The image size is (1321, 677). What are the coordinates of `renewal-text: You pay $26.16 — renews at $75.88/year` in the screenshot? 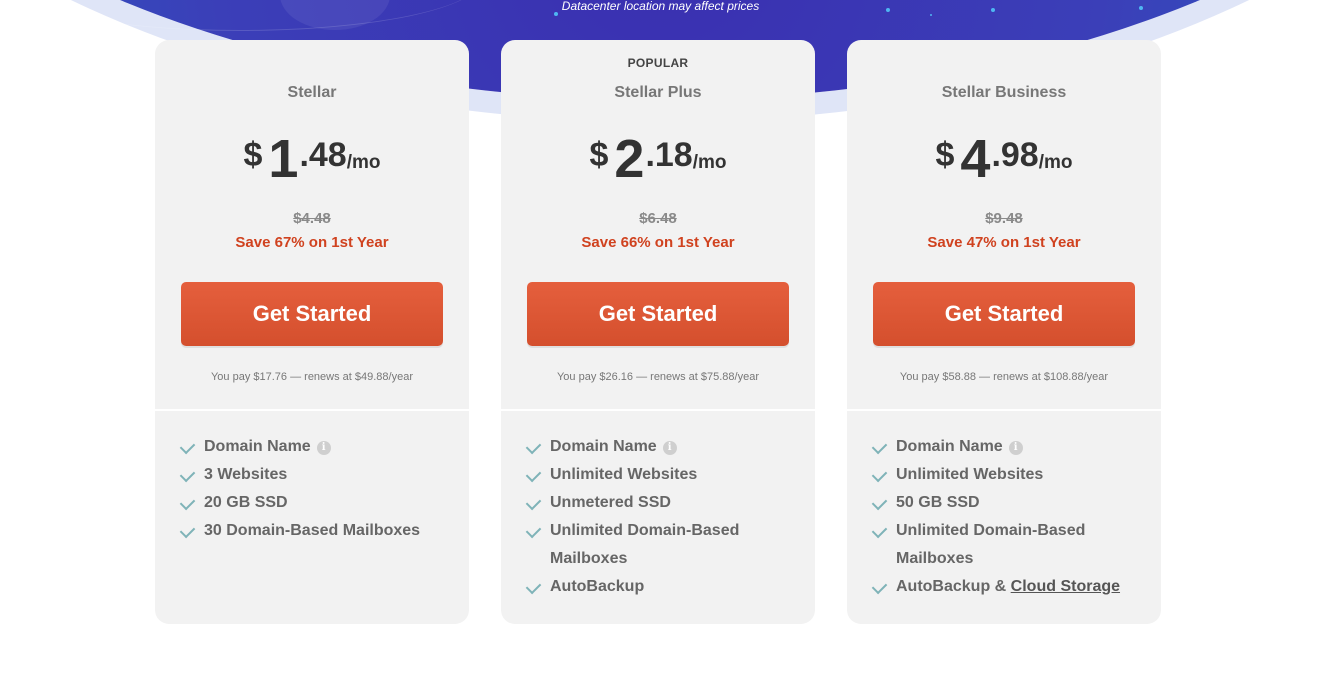 It's located at (657, 377).